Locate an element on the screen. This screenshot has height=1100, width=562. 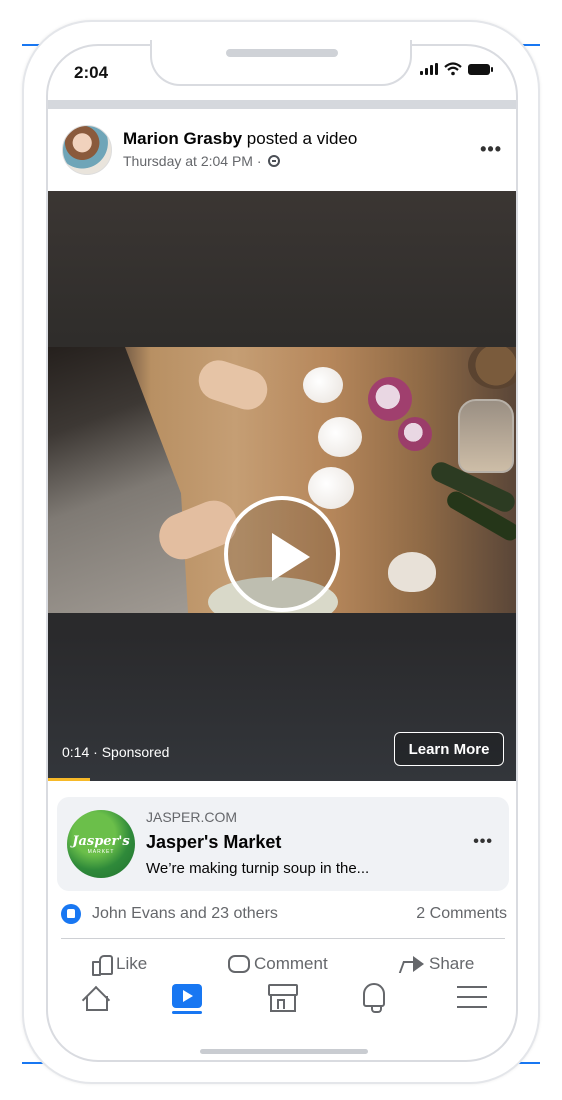
logo-subtext: MARKET is located at coordinates (101, 851).